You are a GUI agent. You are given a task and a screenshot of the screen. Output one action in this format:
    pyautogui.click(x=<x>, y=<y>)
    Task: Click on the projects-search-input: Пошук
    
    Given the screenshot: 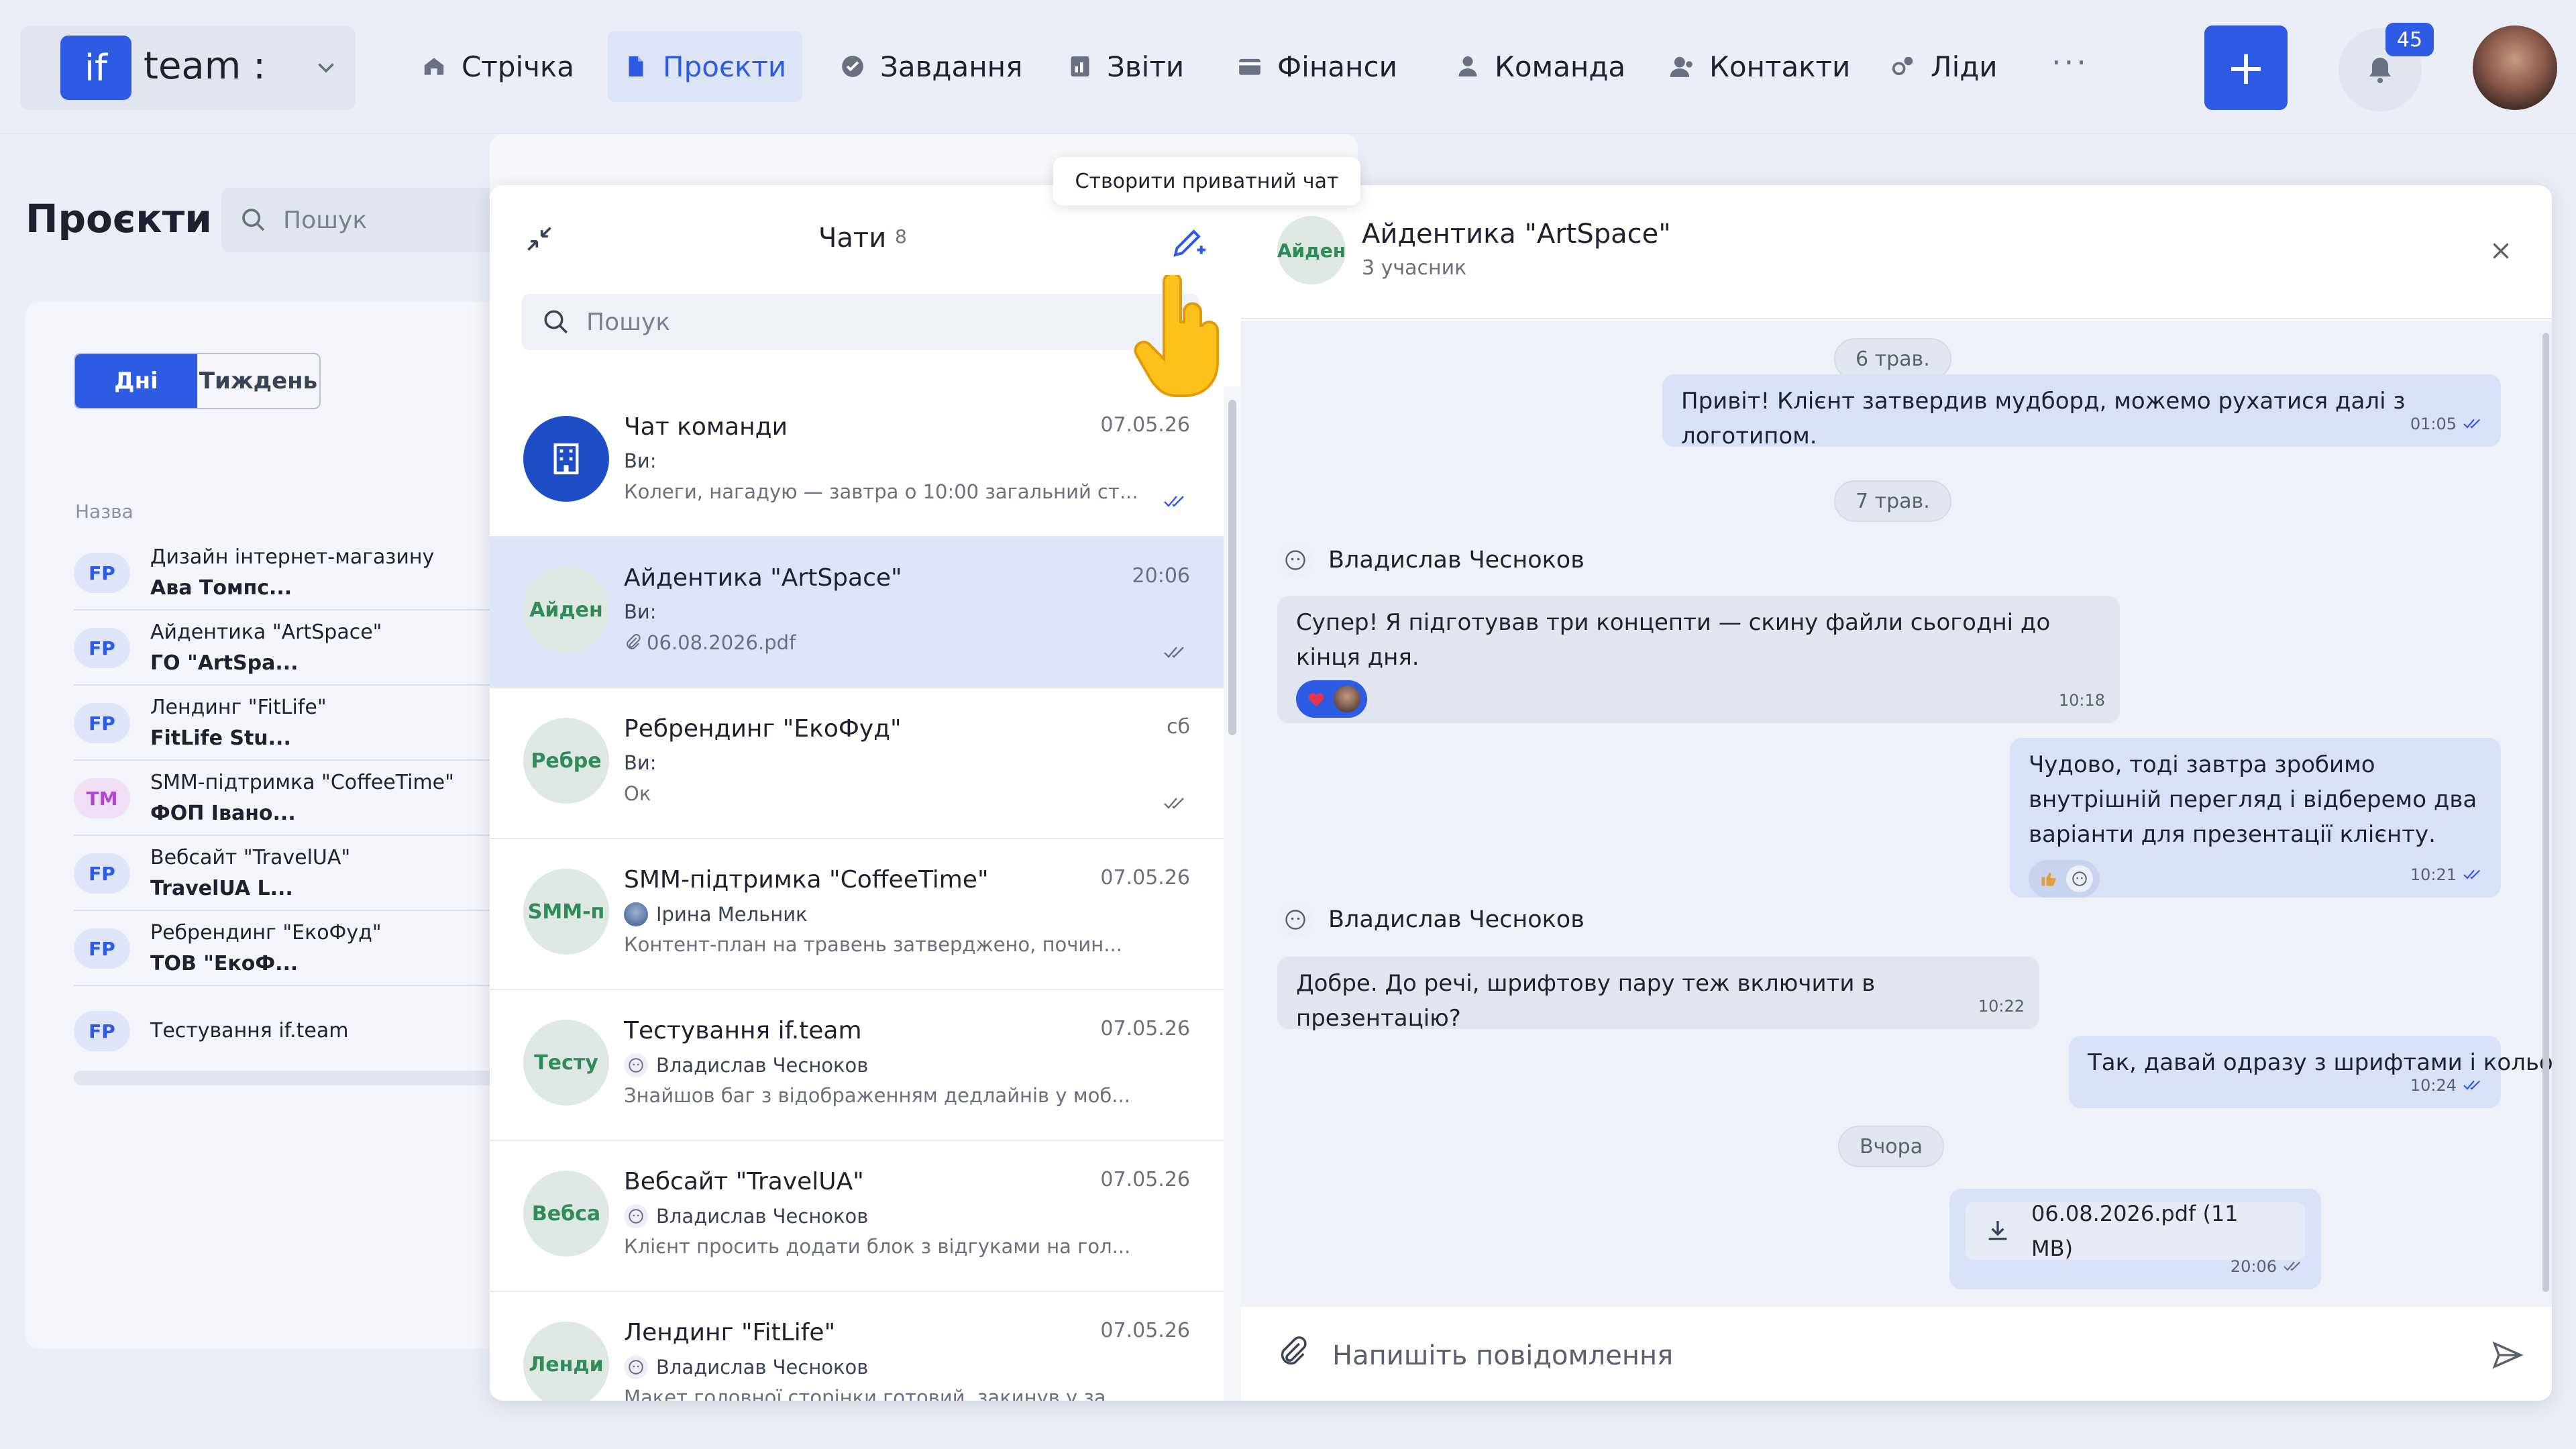 What is the action you would take?
    pyautogui.click(x=362, y=220)
    